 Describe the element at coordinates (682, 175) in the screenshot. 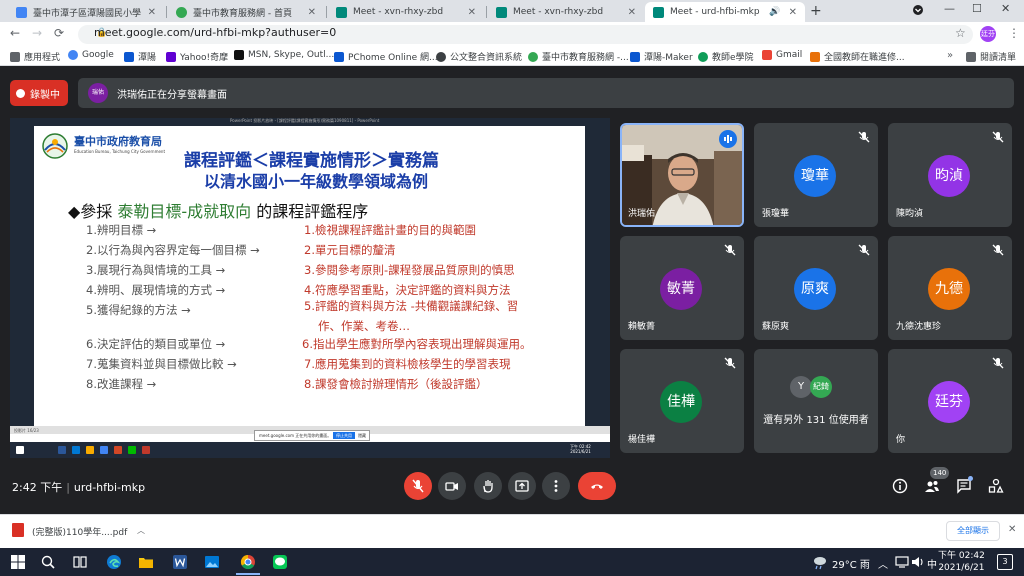

I see `participant-tile-speaker: 洪瑞佑` at that location.